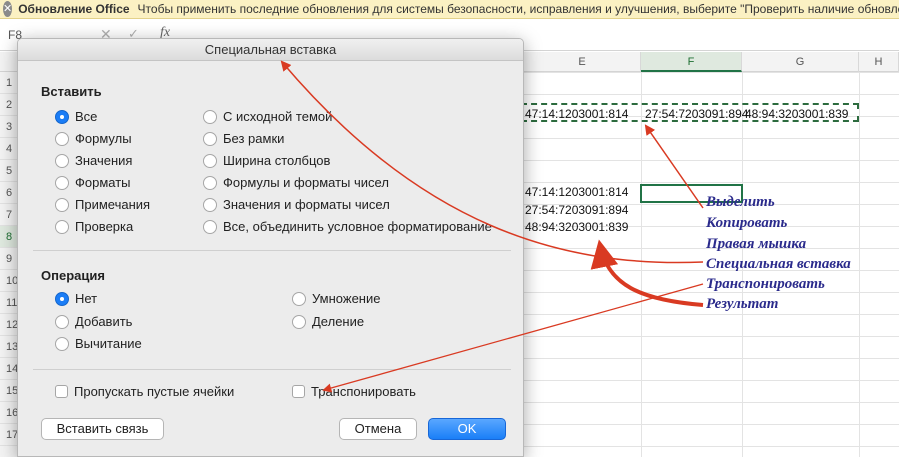 The image size is (899, 457). I want to click on radio-paste-column-widths: Ширина столбцов, so click(266, 160).